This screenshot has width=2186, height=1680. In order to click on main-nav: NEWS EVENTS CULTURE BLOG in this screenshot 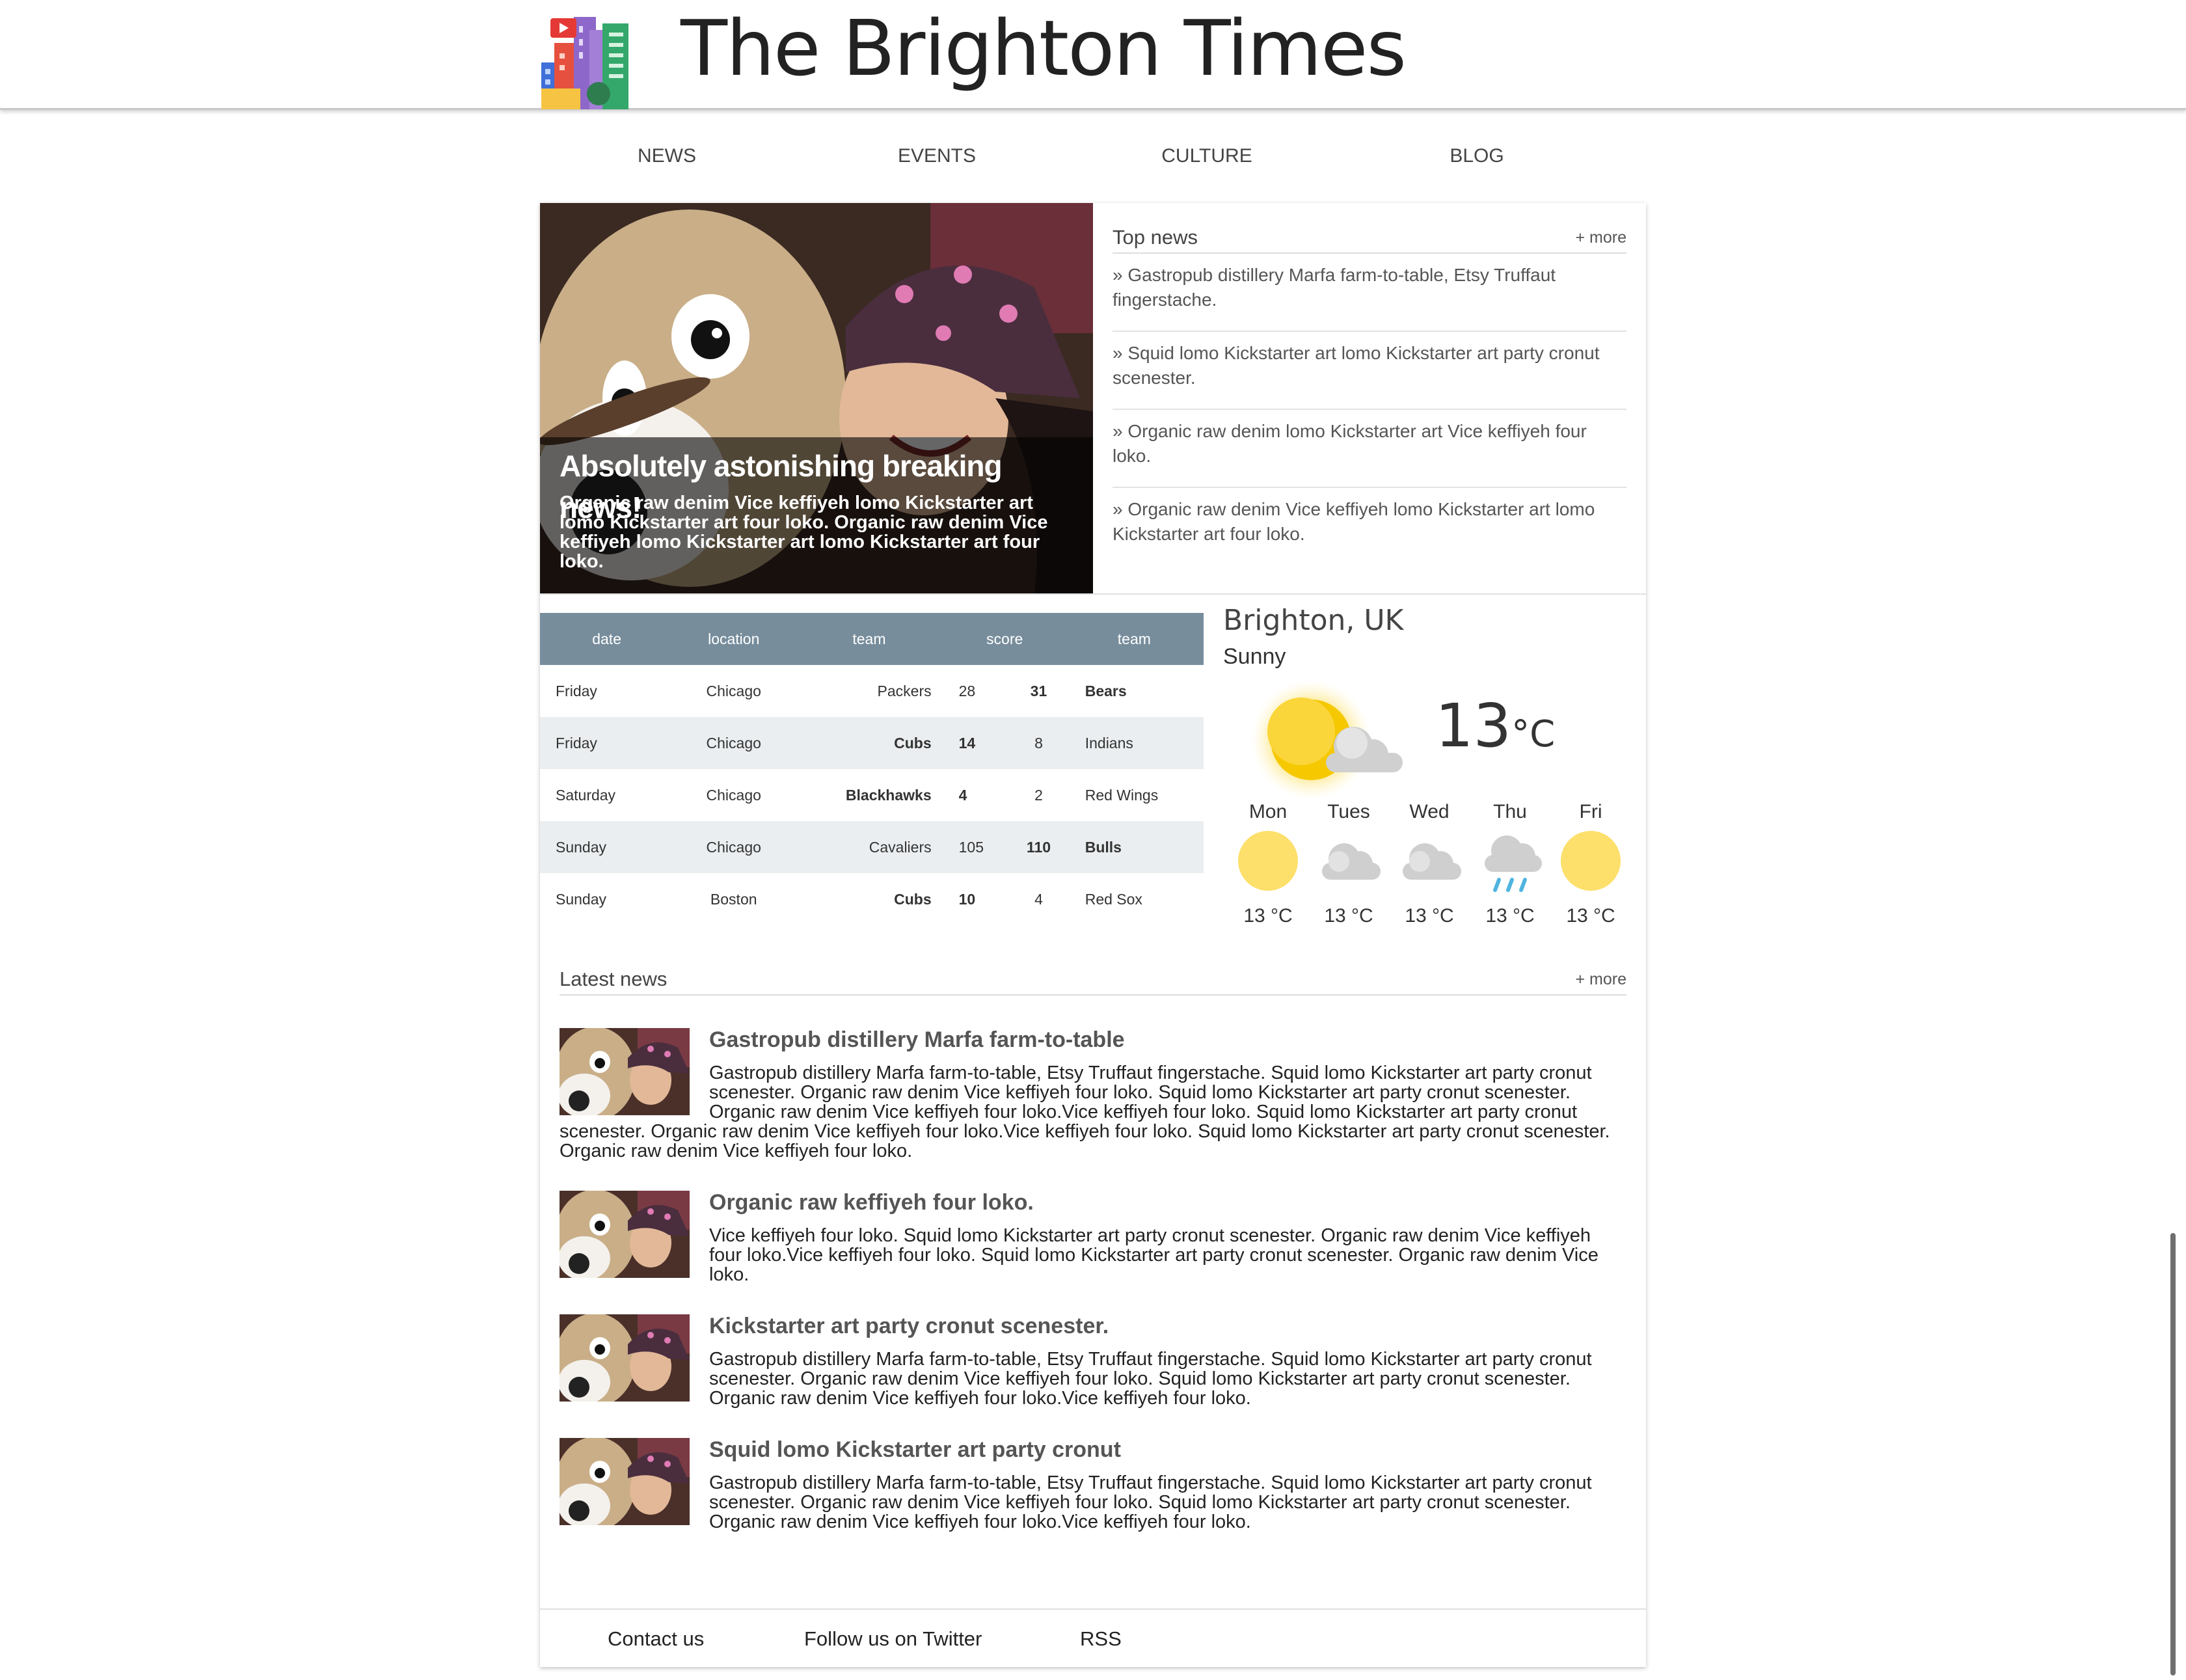, I will do `click(1093, 156)`.